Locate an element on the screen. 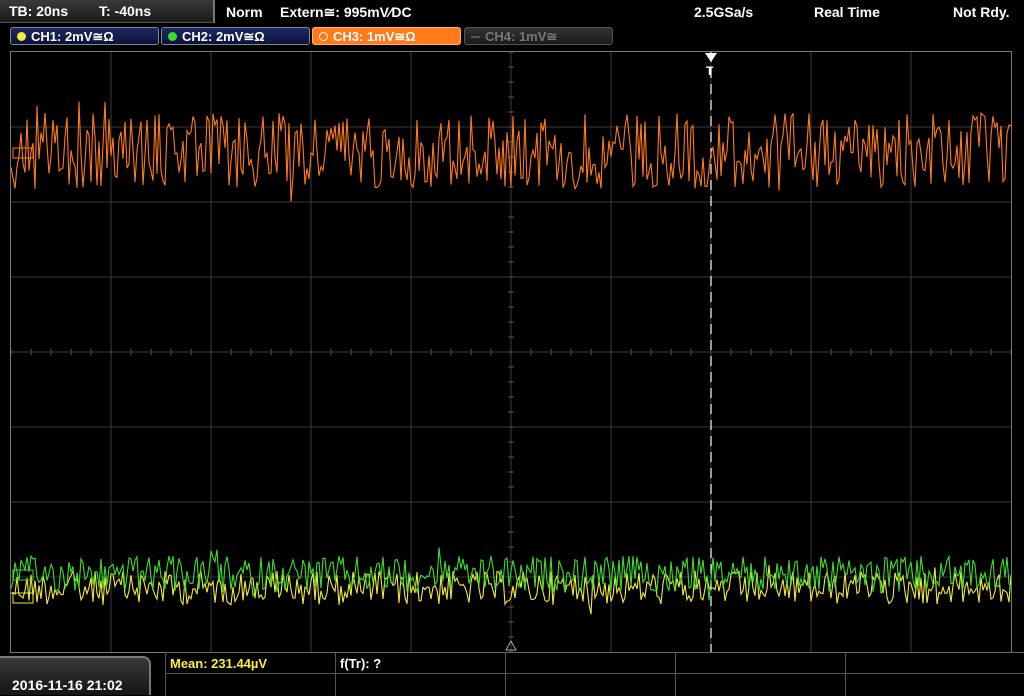 The image size is (1024, 696). mean-measurement: Mean: 231.44µV is located at coordinates (219, 663).